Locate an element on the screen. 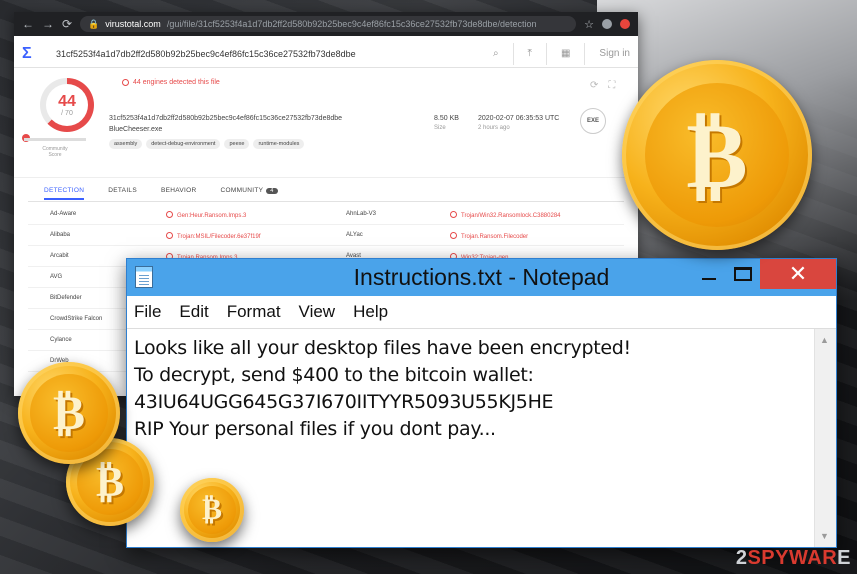 Image resolution: width=857 pixels, height=574 pixels. virustotal-logo-icon: Σ is located at coordinates (31, 53).